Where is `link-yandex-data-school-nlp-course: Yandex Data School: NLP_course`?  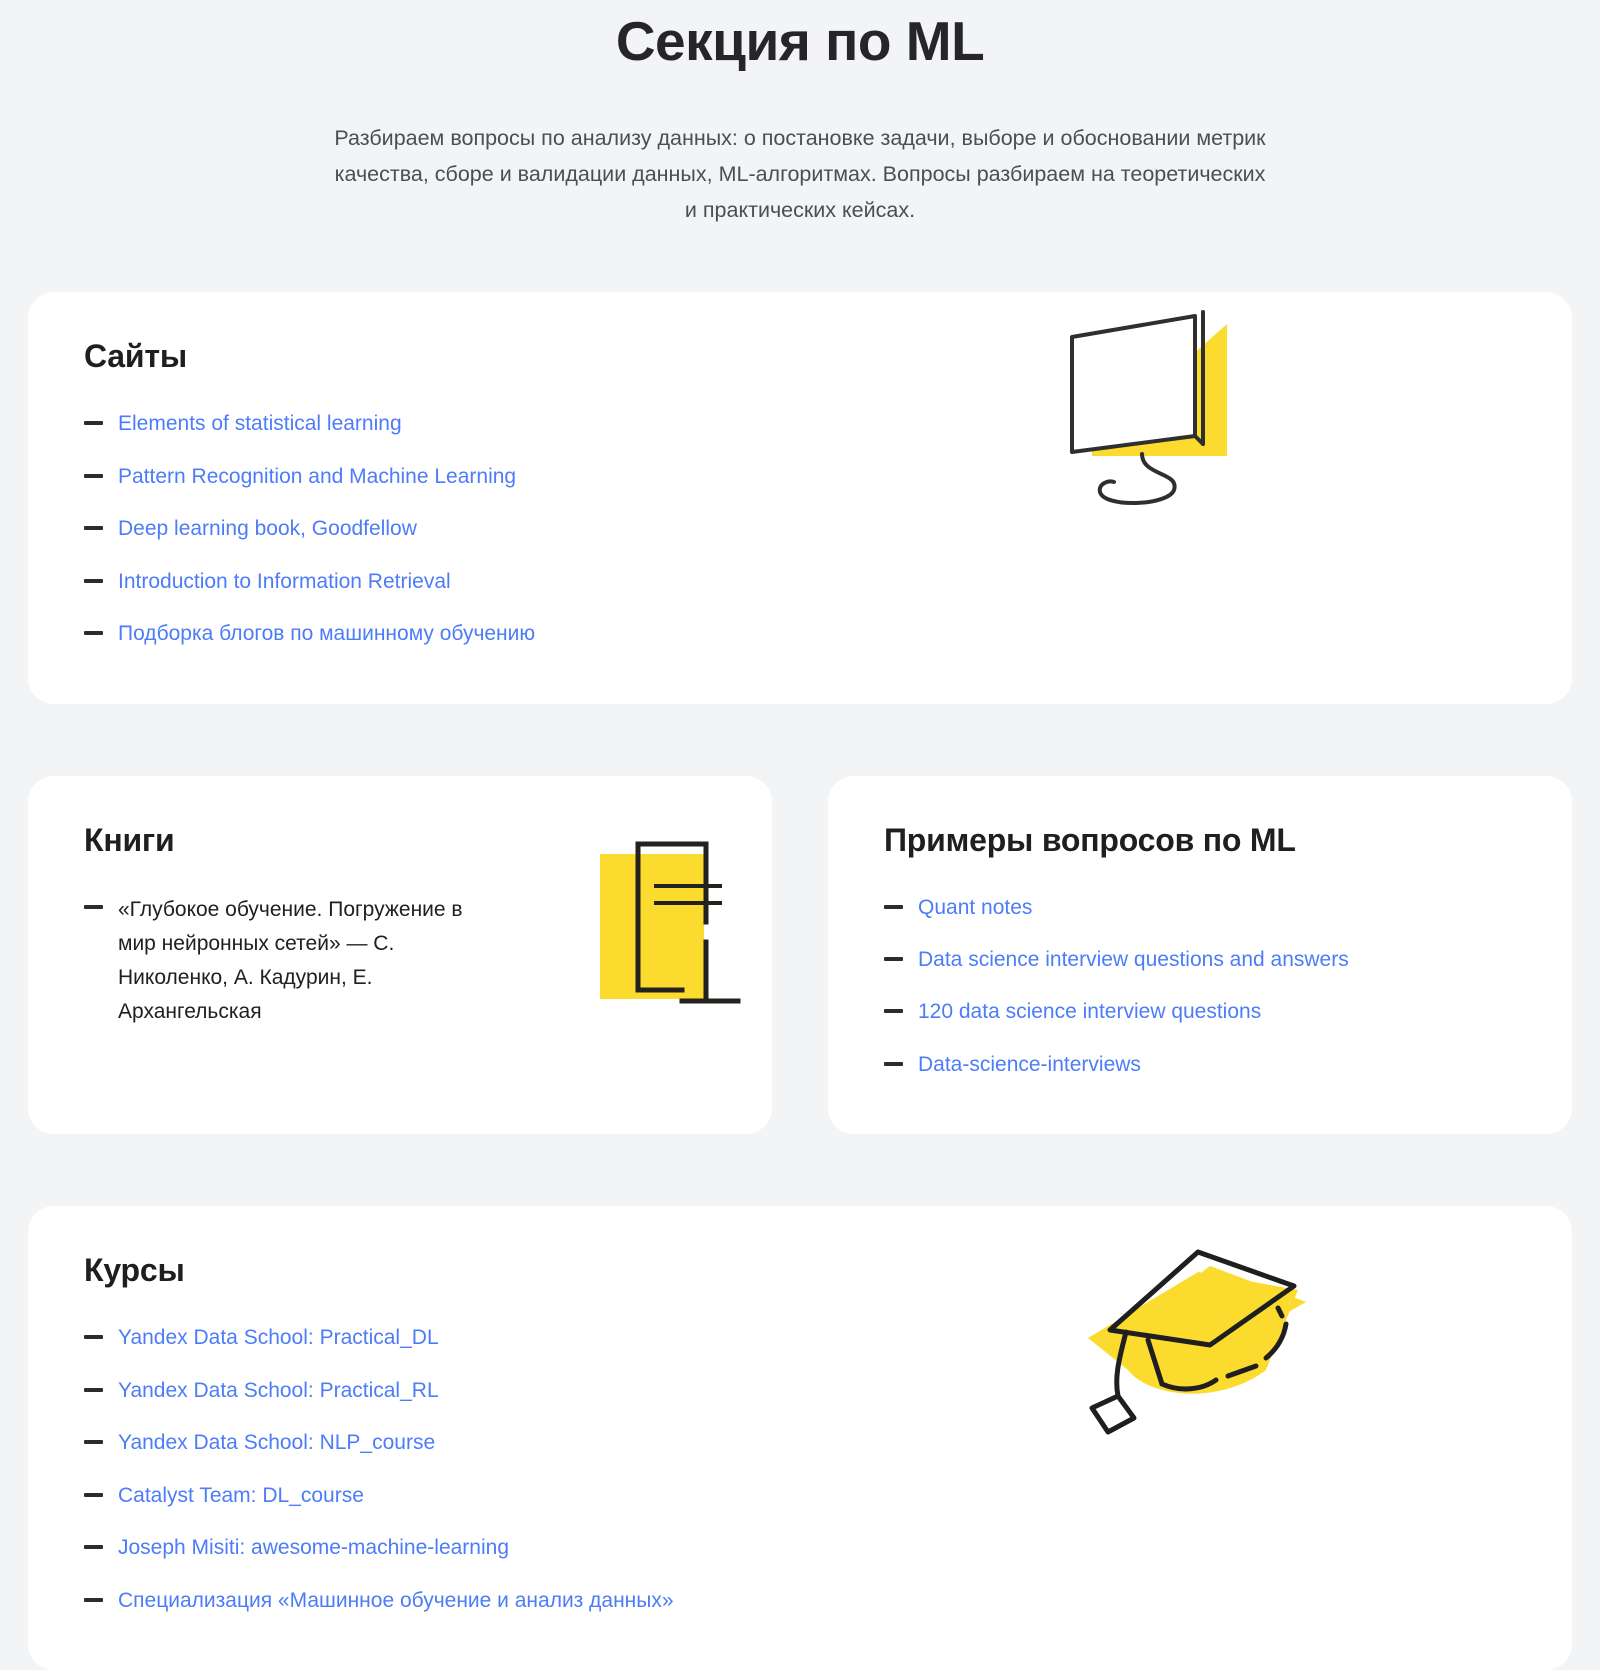 link-yandex-data-school-nlp-course: Yandex Data School: NLP_course is located at coordinates (276, 1443).